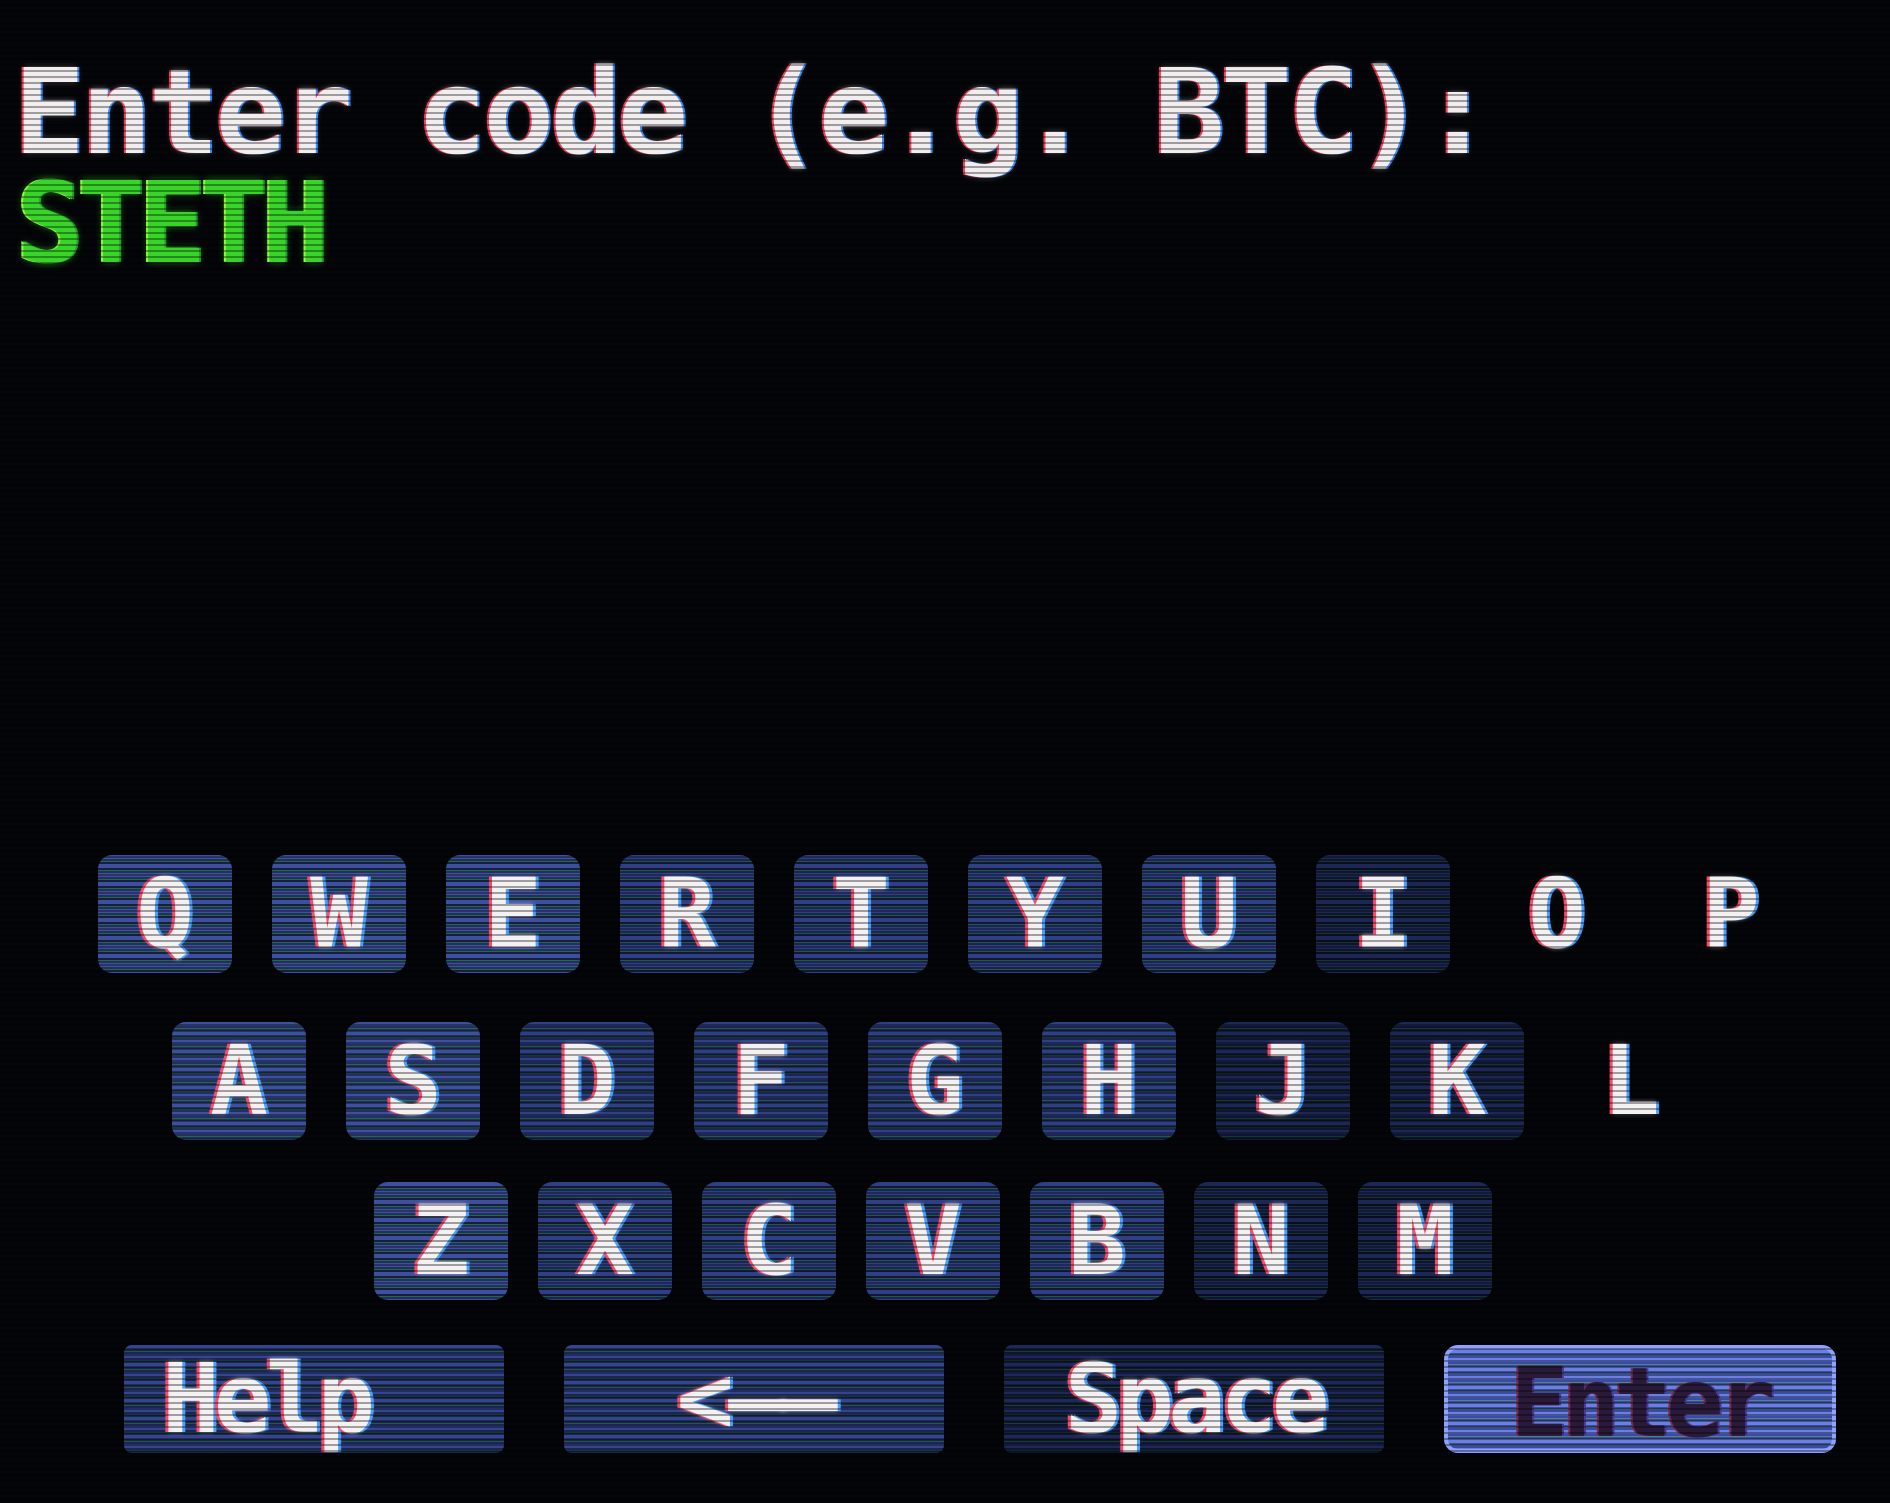  I want to click on key-w: W, so click(339, 914).